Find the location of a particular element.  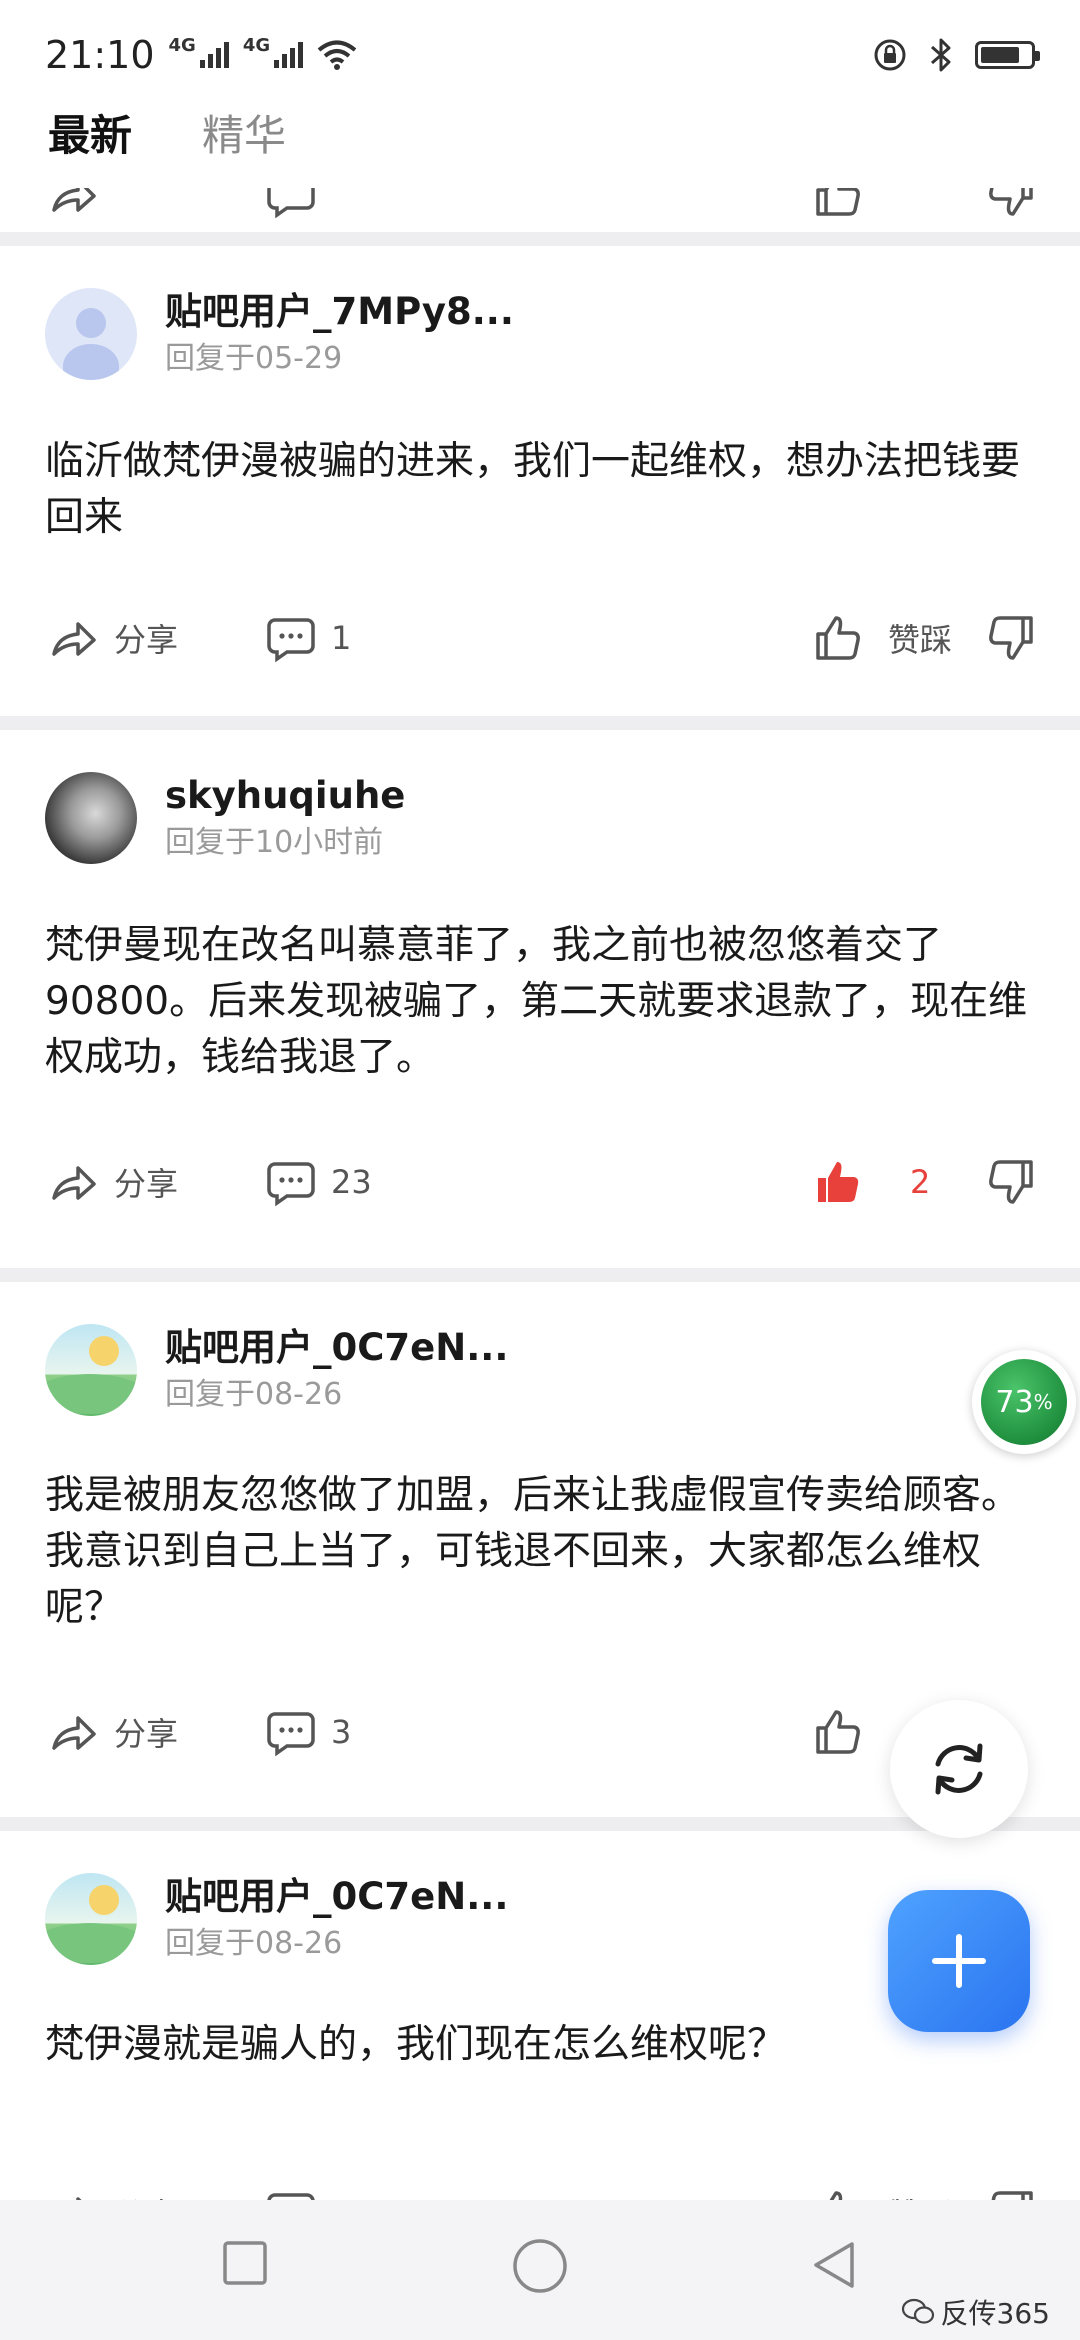

refresh-button is located at coordinates (959, 1769).